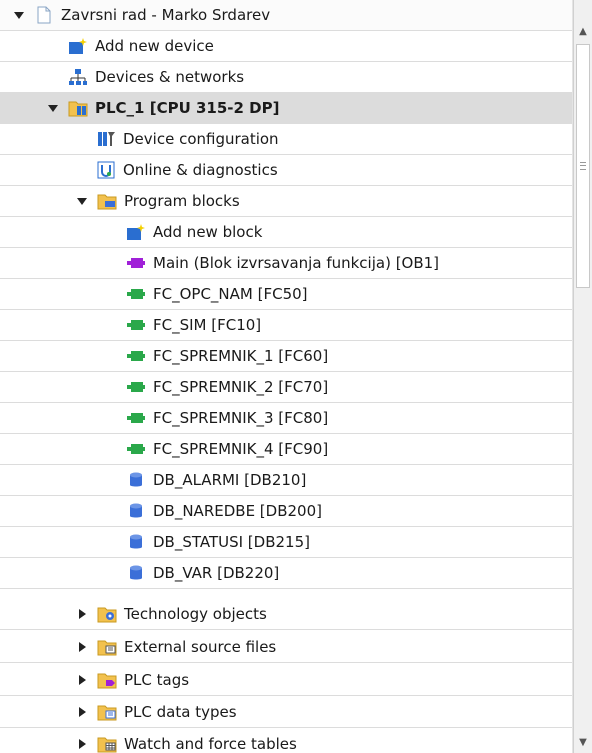  What do you see at coordinates (107, 614) in the screenshot?
I see `folder-technology-icon` at bounding box center [107, 614].